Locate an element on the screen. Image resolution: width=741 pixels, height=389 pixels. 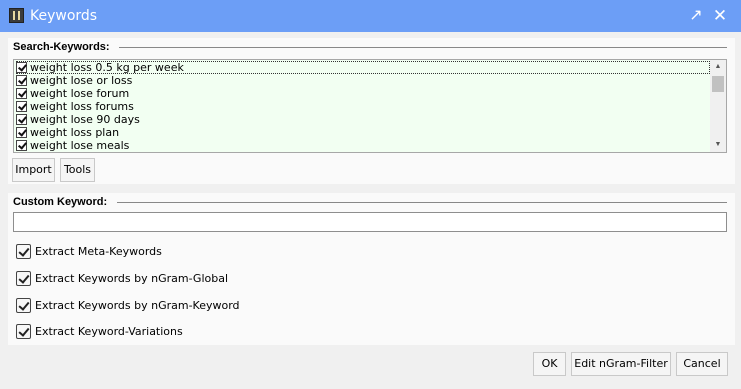
search-keywords-heading: Search-Keywords: is located at coordinates (61, 47).